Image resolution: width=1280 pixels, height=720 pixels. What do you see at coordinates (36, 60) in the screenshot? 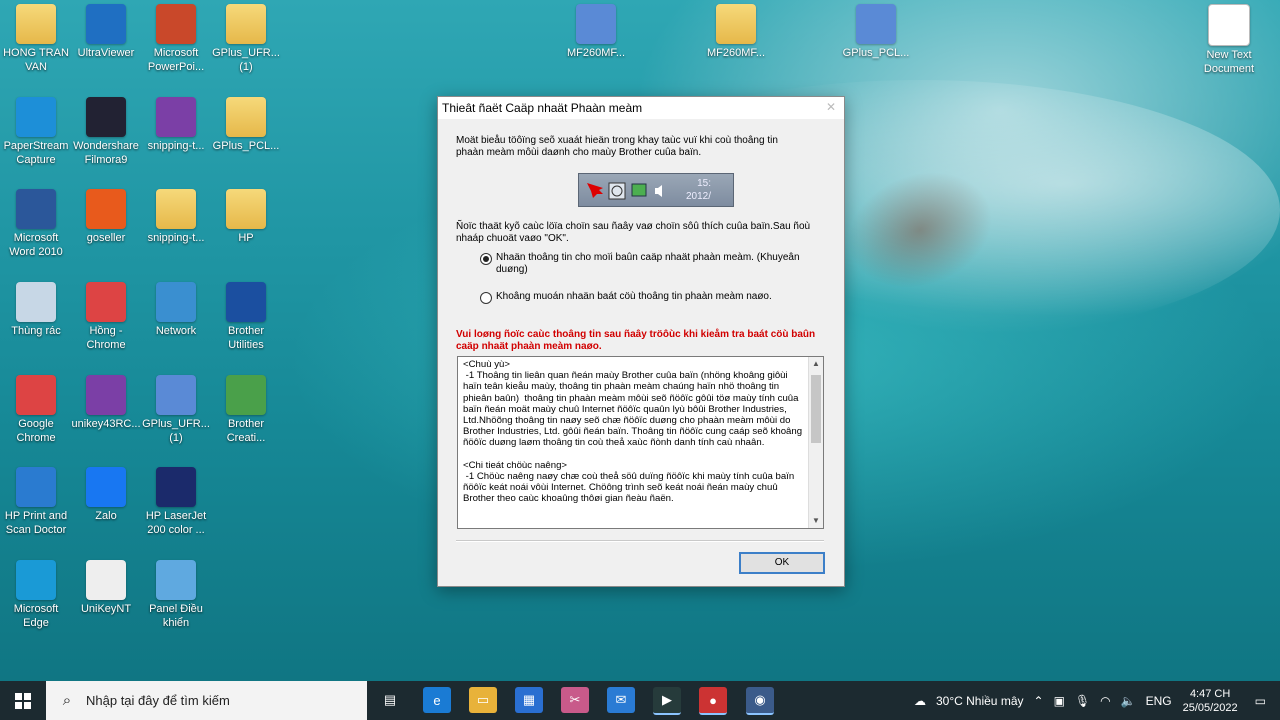
I see `desktop-icon-label: HONG TRAN VAN` at bounding box center [36, 60].